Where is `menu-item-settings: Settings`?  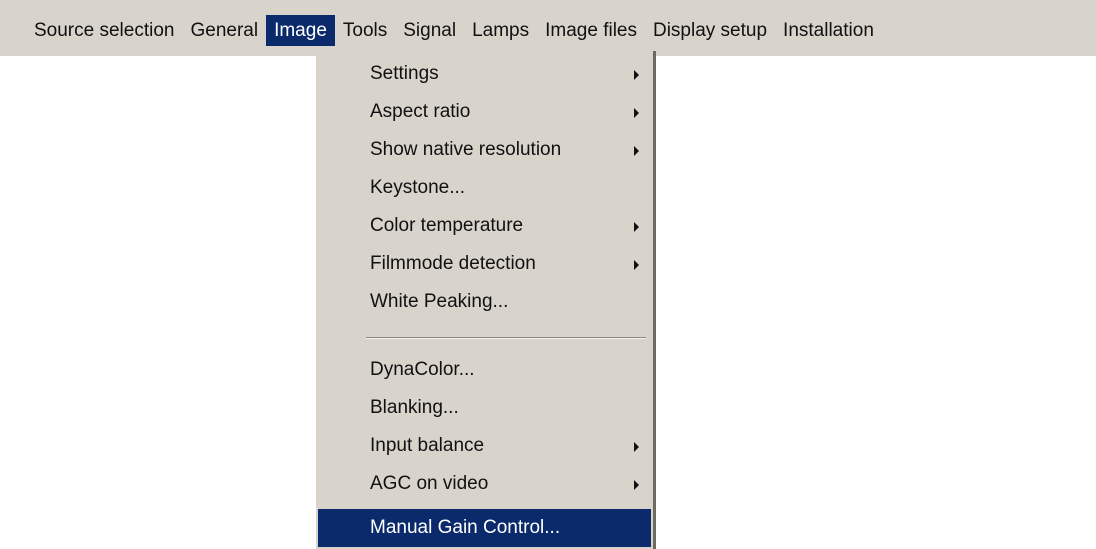
menu-item-settings: Settings is located at coordinates (484, 74).